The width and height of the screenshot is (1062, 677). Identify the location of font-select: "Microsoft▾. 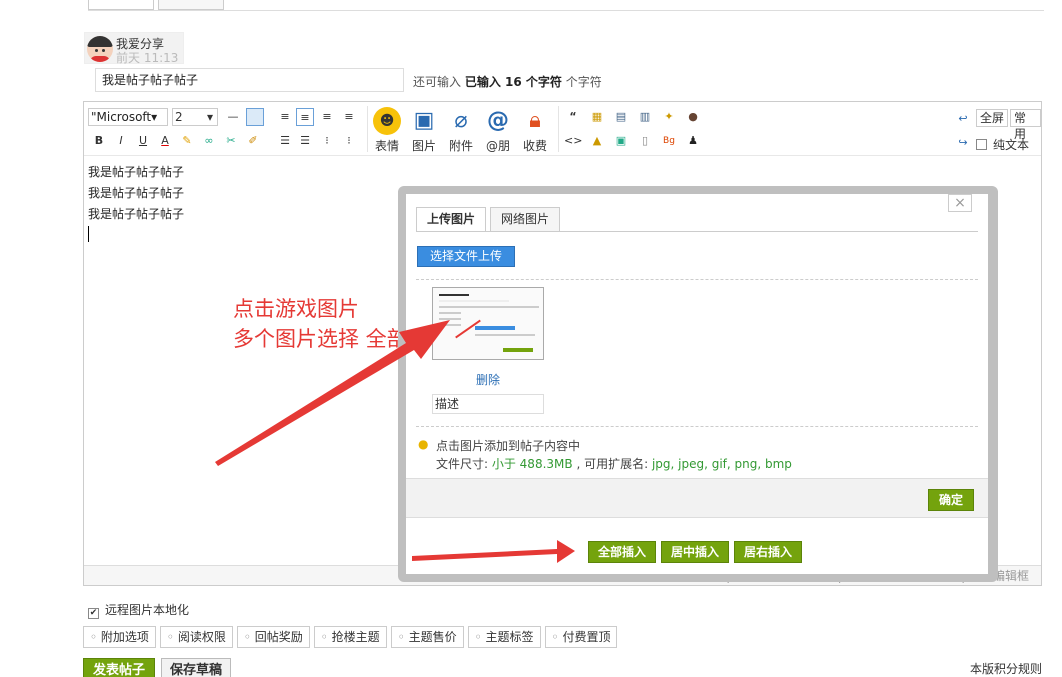
(128, 117).